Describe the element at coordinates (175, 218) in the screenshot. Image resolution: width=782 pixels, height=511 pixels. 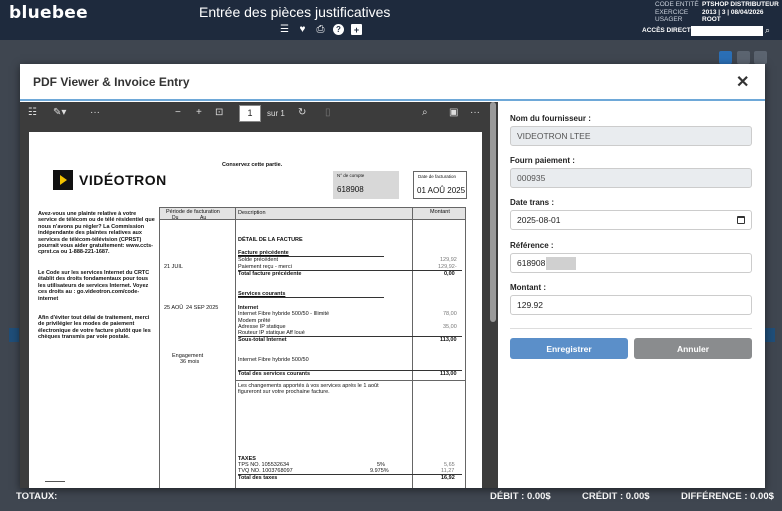
I see `col-du: Du` at that location.